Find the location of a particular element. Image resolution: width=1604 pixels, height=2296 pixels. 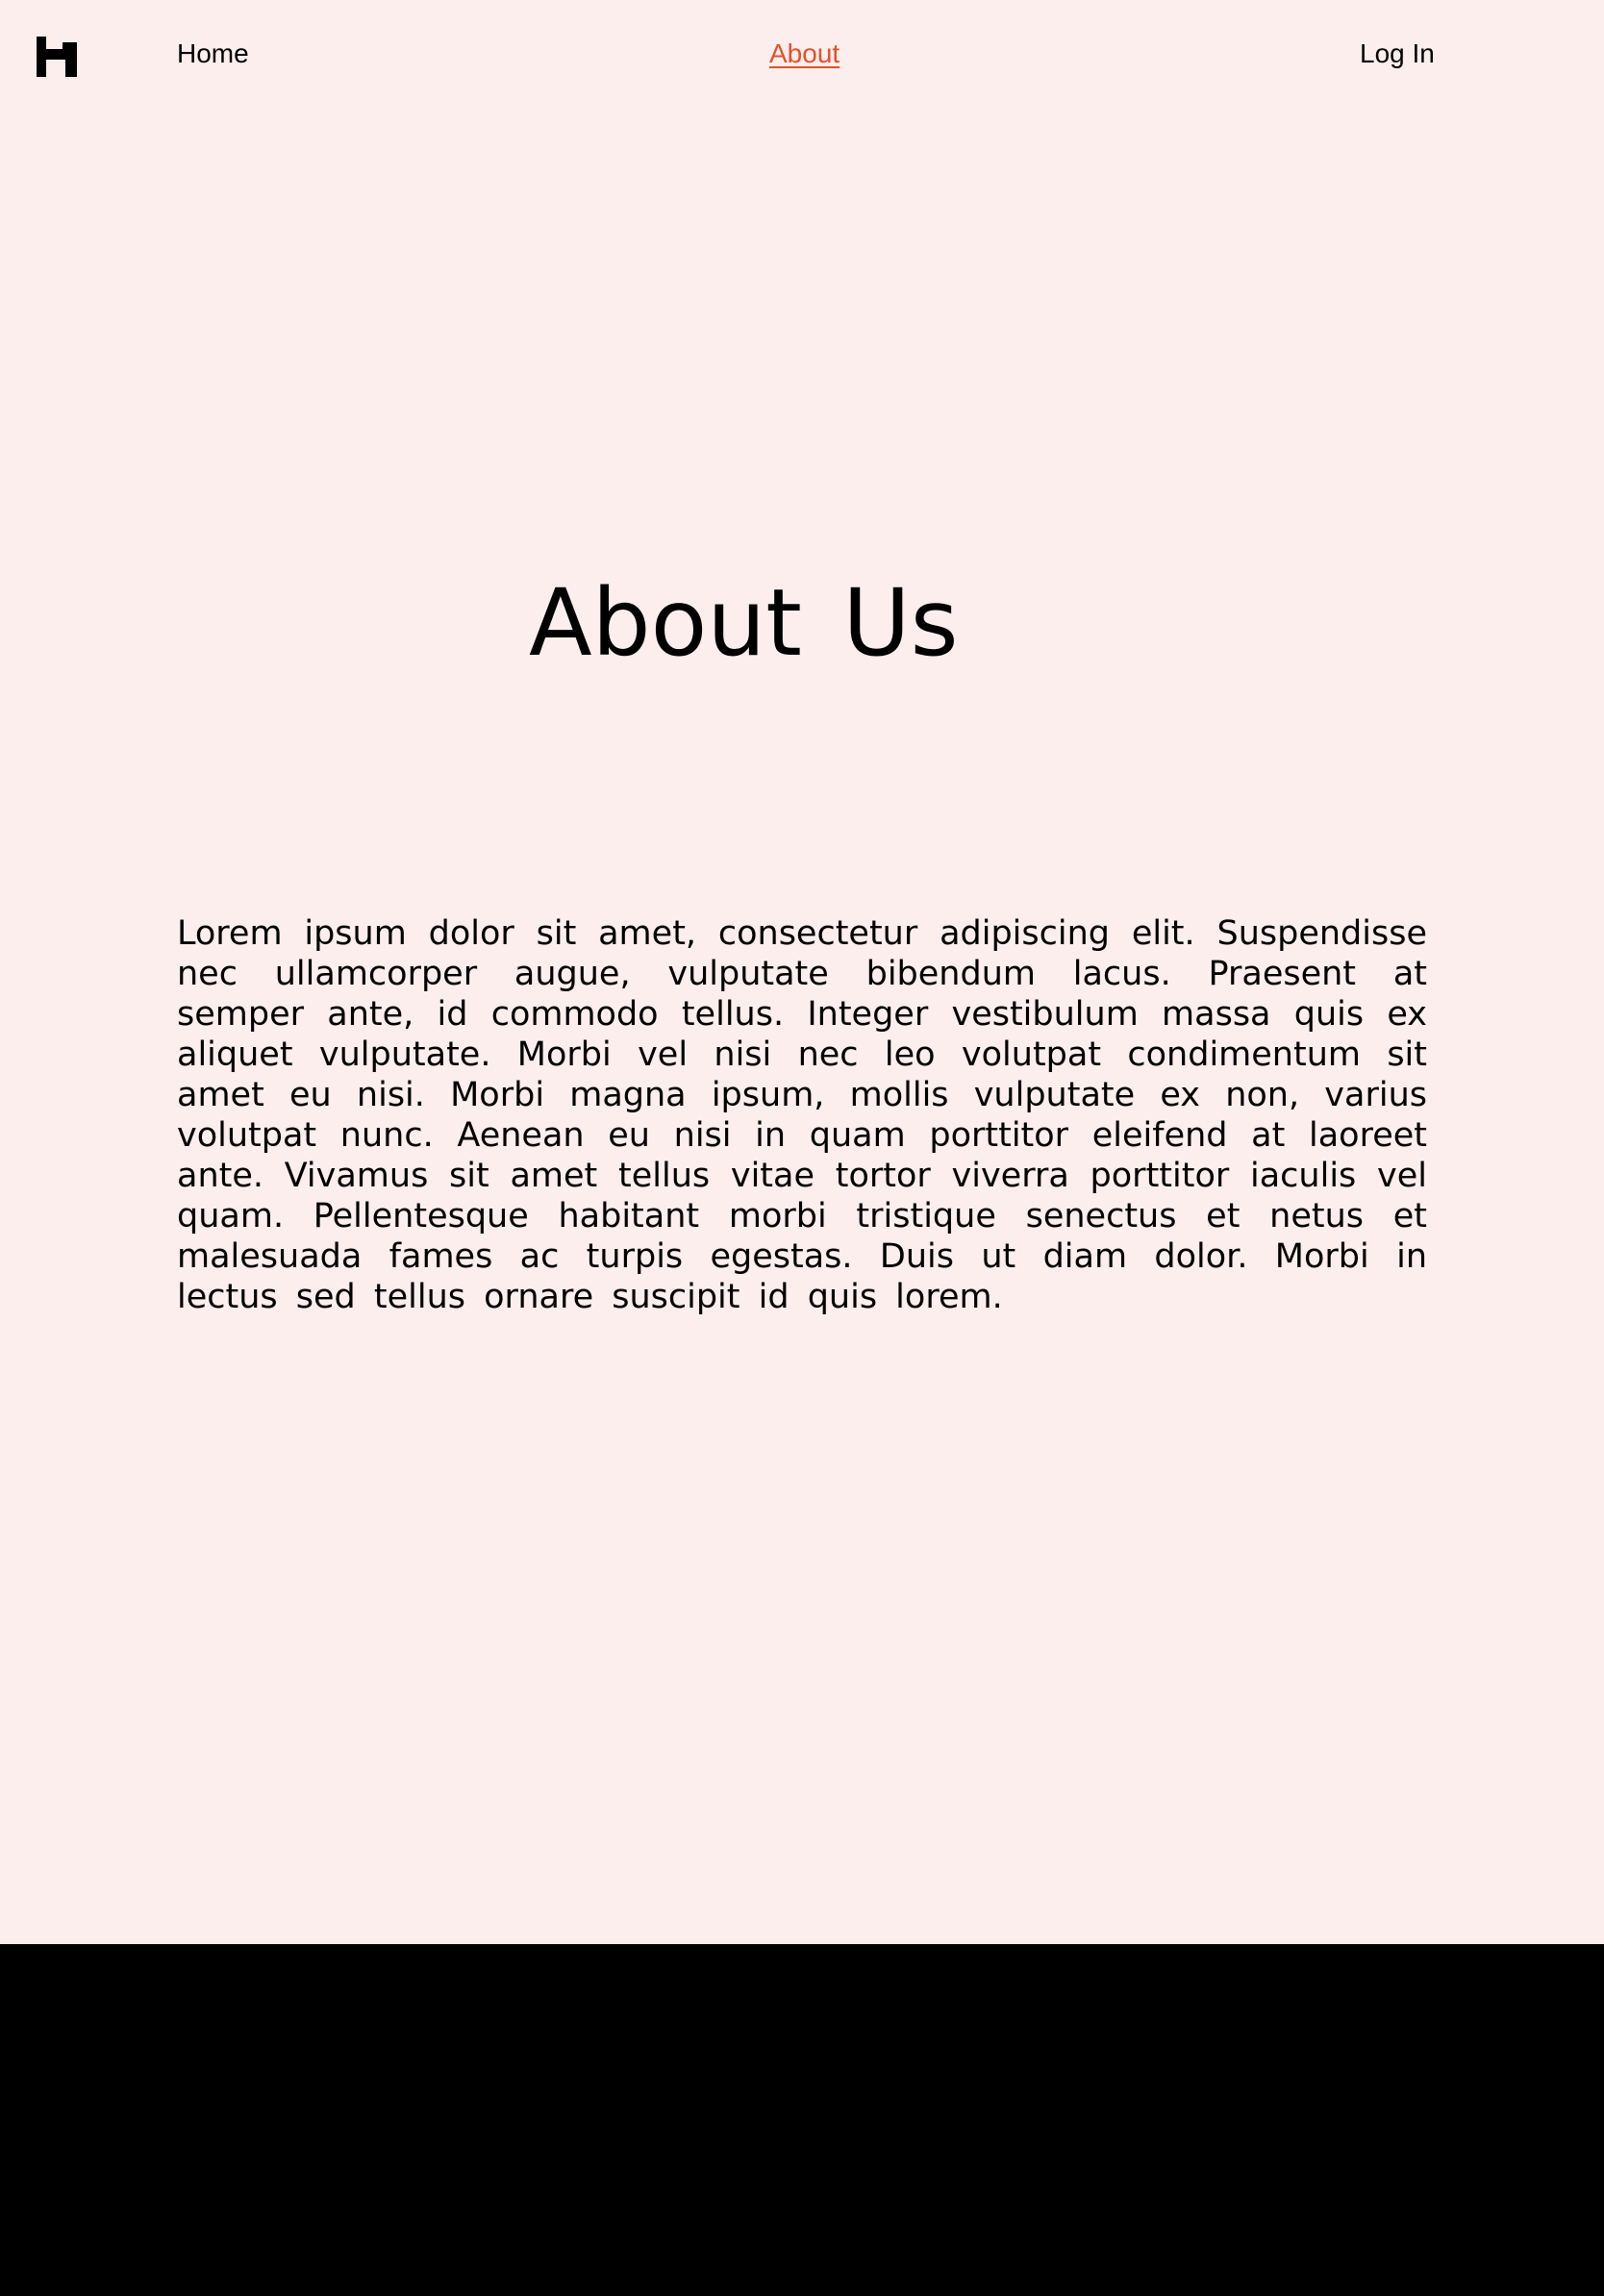

nav-home-link: Home is located at coordinates (213, 54).